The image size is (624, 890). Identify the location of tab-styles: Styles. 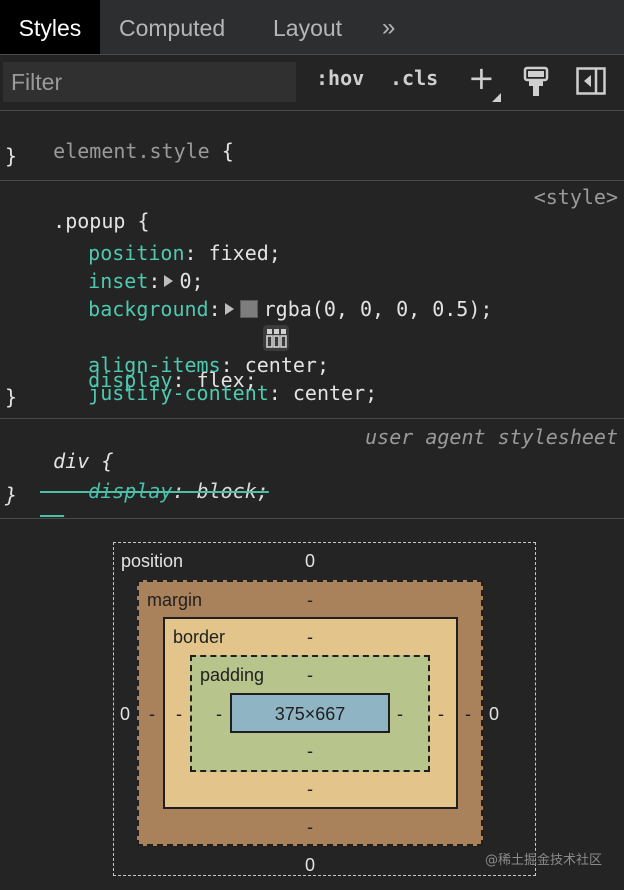
(50, 27).